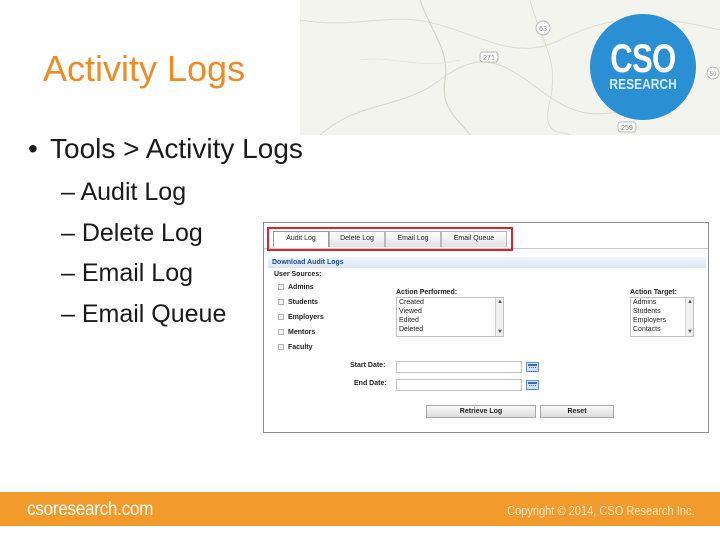 The image size is (720, 540). What do you see at coordinates (662, 302) in the screenshot?
I see `action-target-option: Admins` at bounding box center [662, 302].